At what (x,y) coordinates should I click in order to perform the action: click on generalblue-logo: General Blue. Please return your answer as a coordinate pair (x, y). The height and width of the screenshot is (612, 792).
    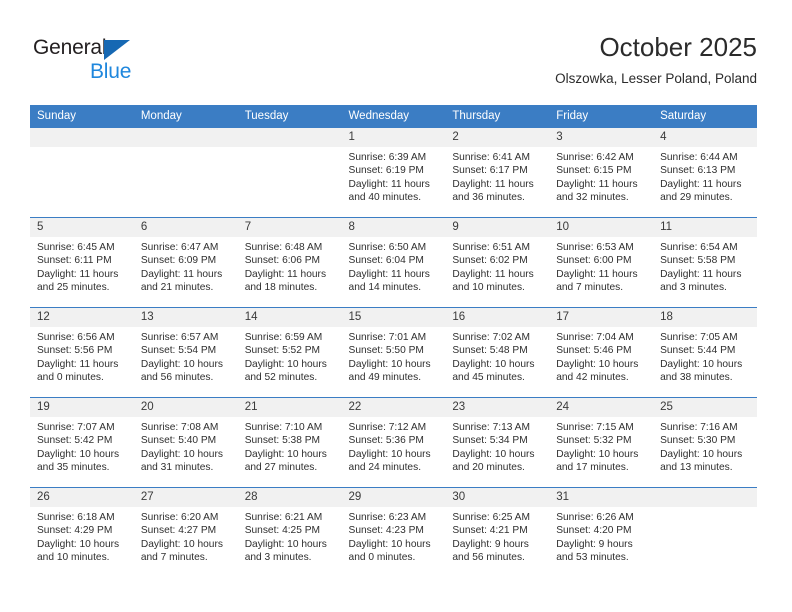
    Looking at the image, I should click on (113, 62).